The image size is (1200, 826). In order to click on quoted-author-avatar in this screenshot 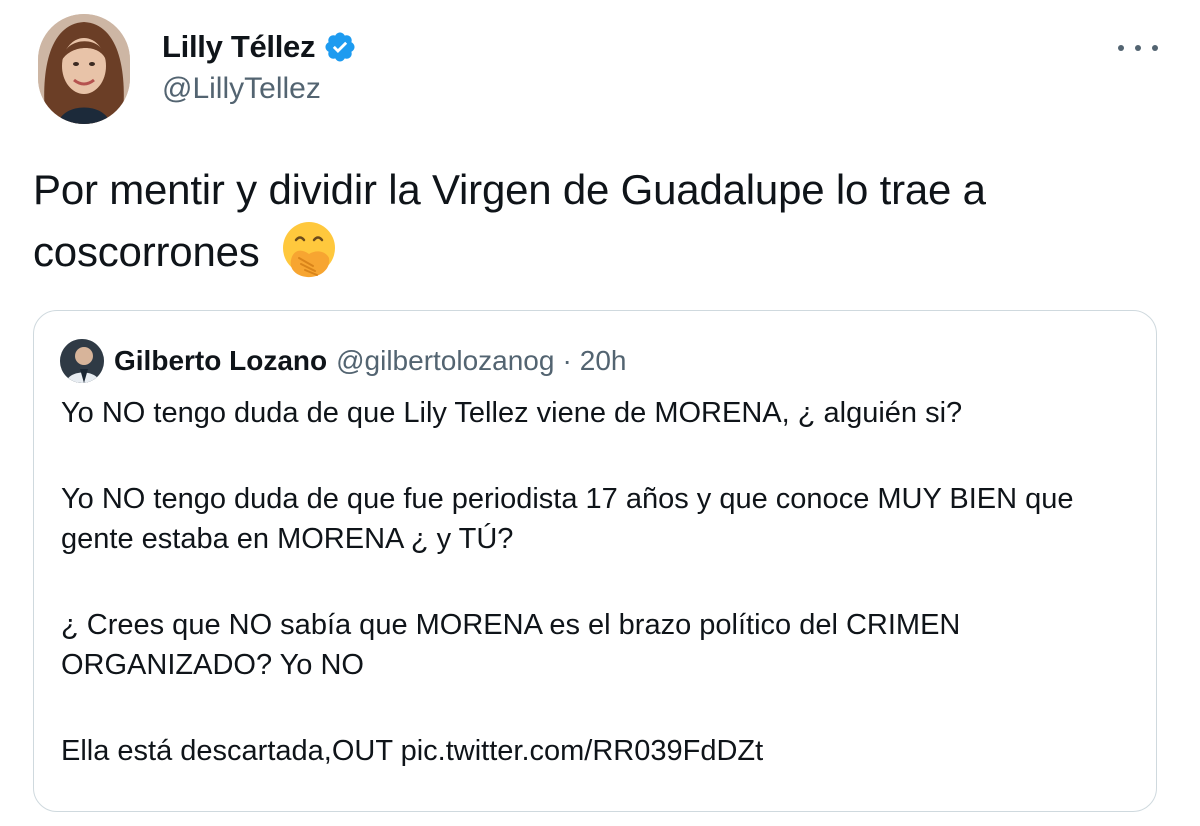, I will do `click(82, 361)`.